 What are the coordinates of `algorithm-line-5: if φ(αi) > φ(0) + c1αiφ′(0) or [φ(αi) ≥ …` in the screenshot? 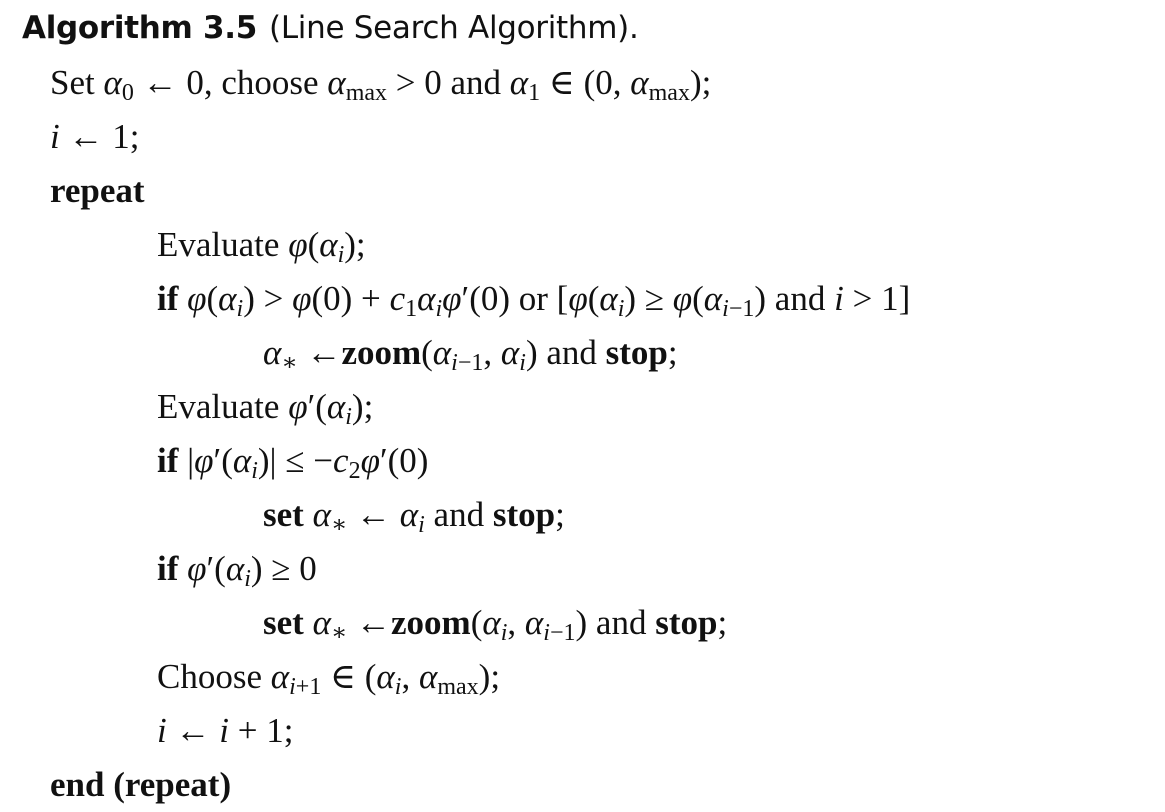 It's located at (534, 300).